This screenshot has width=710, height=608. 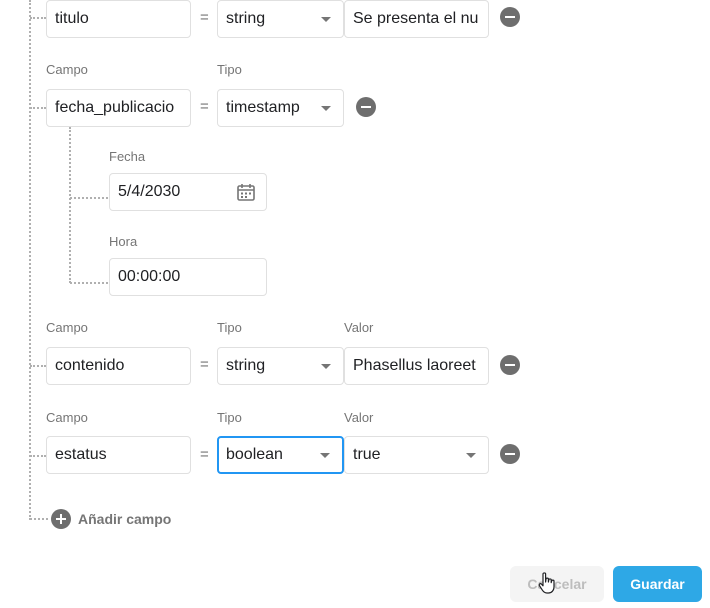 I want to click on valor-value: Phasellus laoreet, so click(x=414, y=365).